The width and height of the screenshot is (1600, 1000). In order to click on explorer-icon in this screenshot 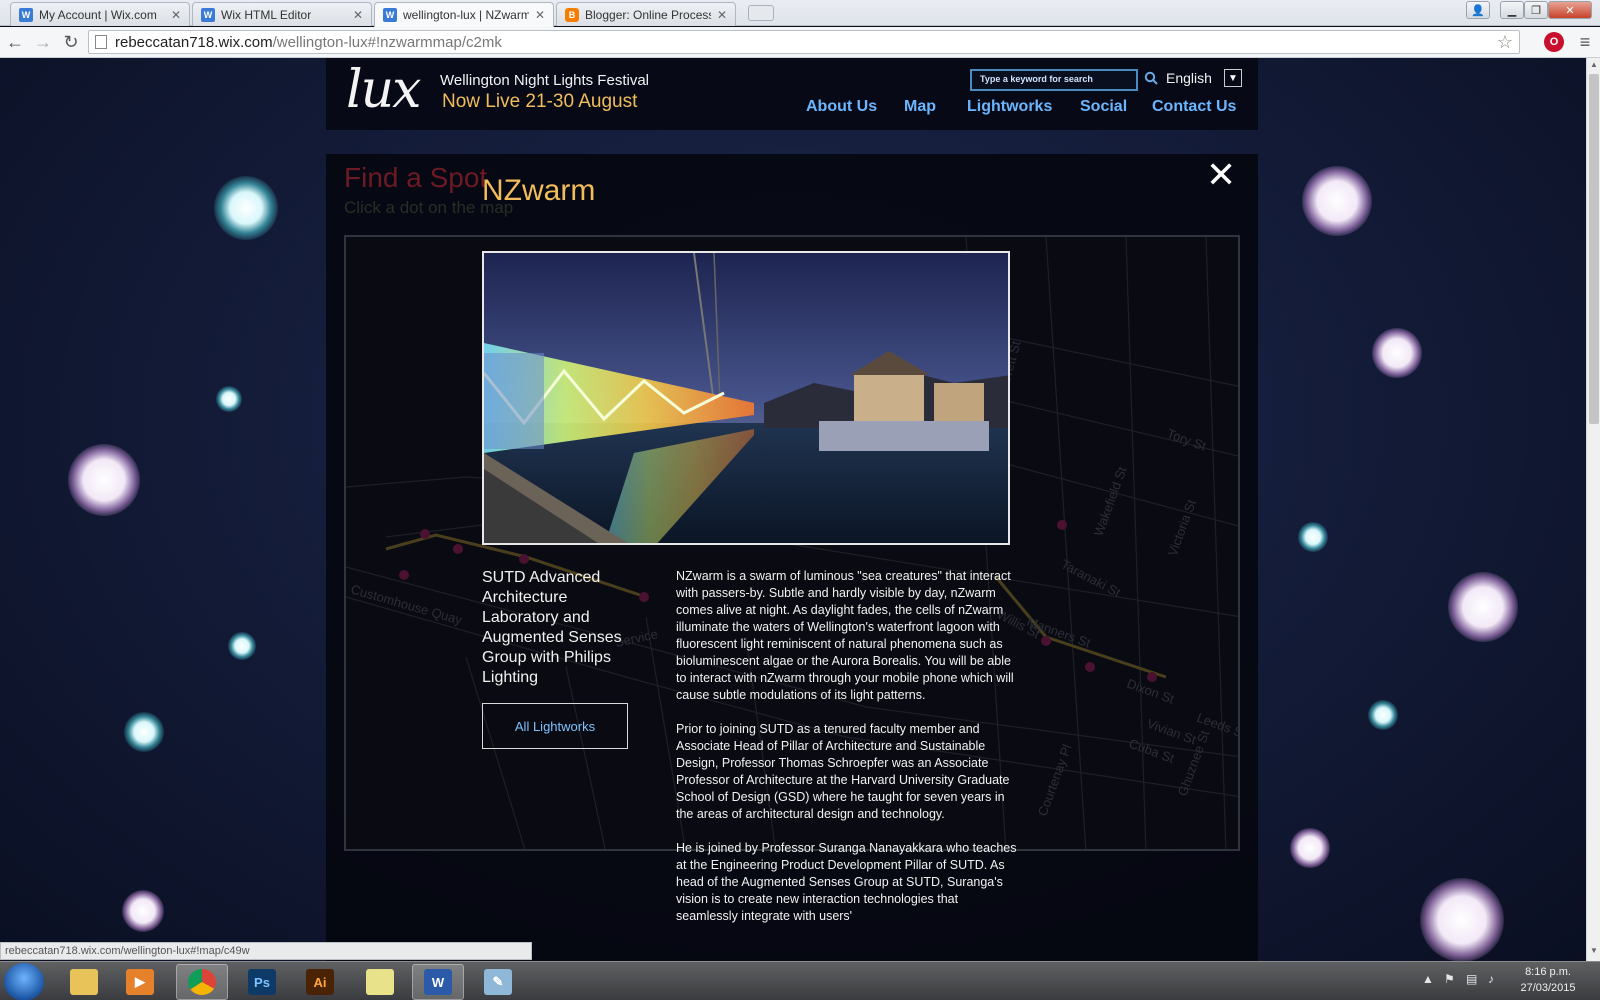, I will do `click(84, 982)`.